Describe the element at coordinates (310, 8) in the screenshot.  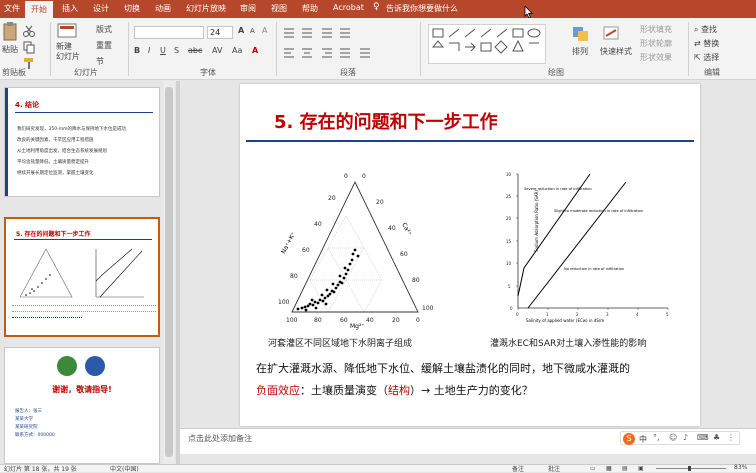
I see `tab-help: 帮助` at that location.